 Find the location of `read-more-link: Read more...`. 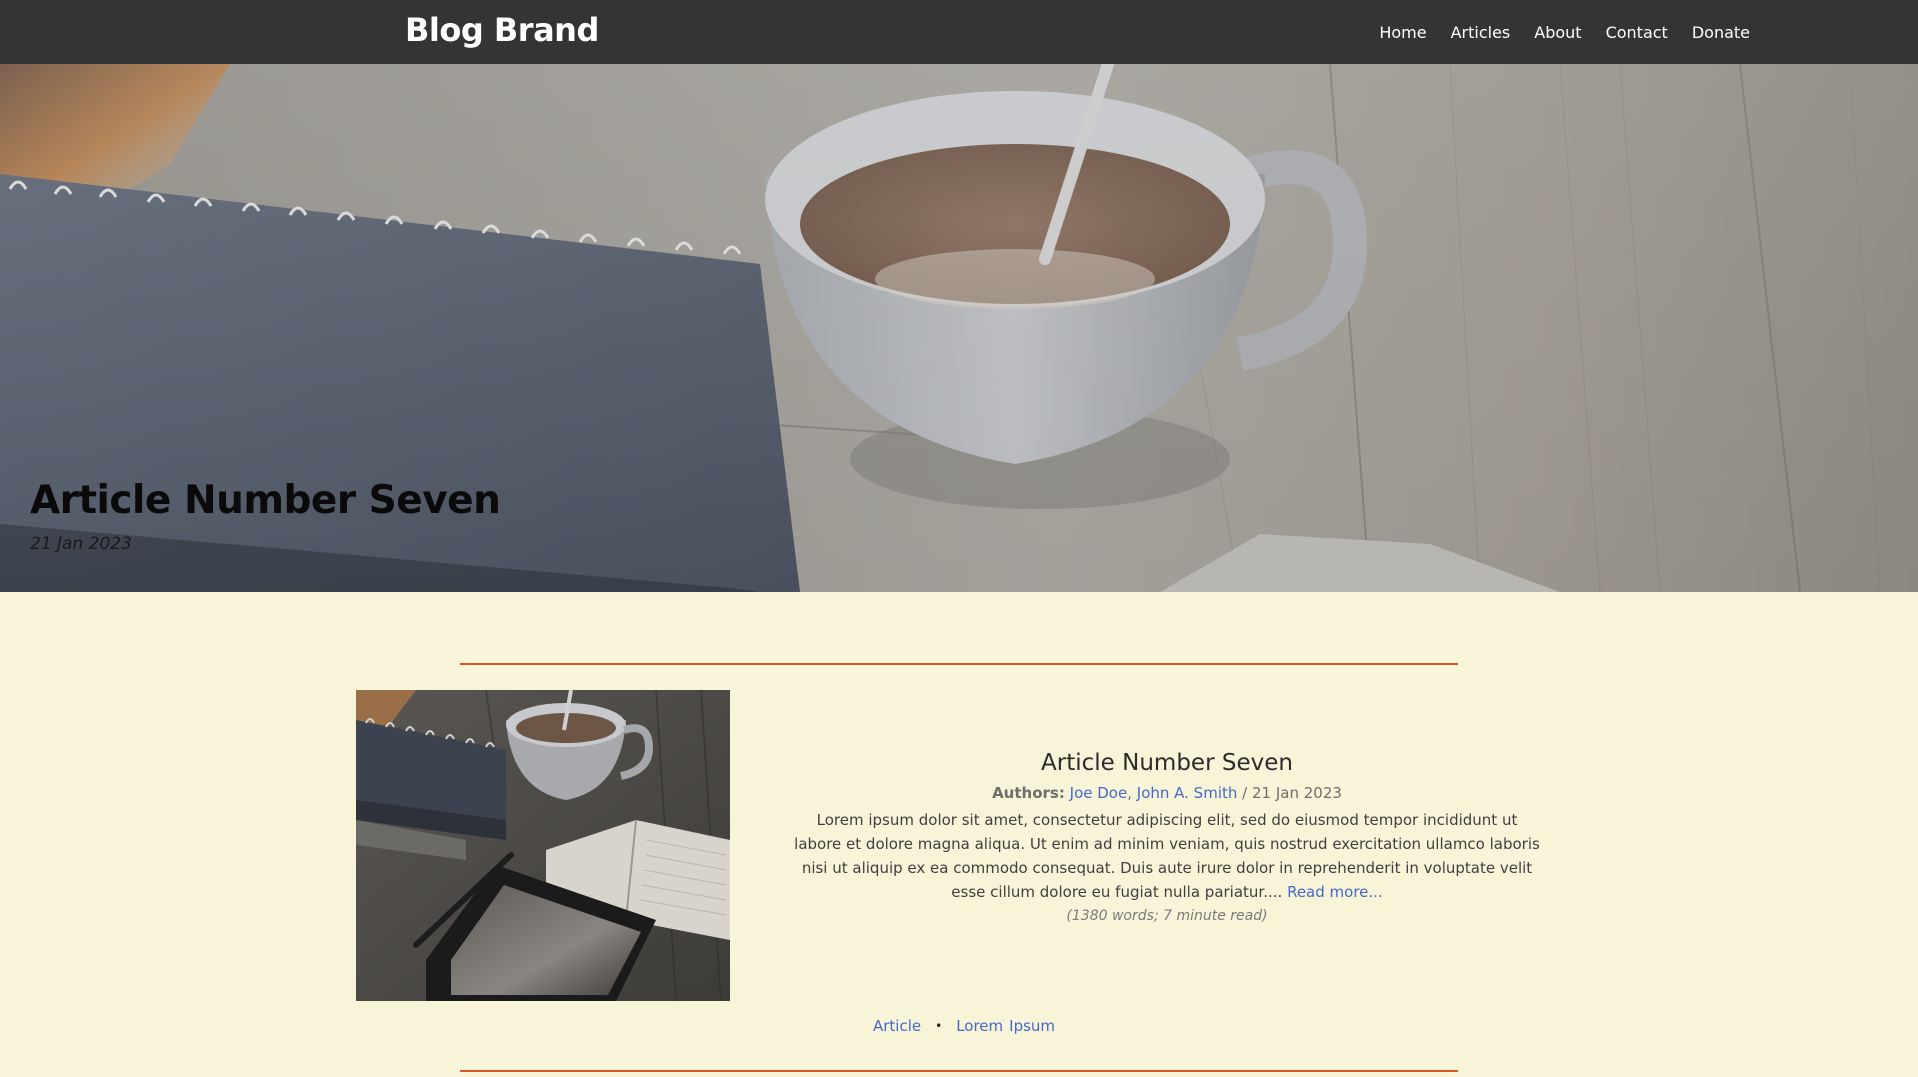

read-more-link: Read more... is located at coordinates (1335, 892).